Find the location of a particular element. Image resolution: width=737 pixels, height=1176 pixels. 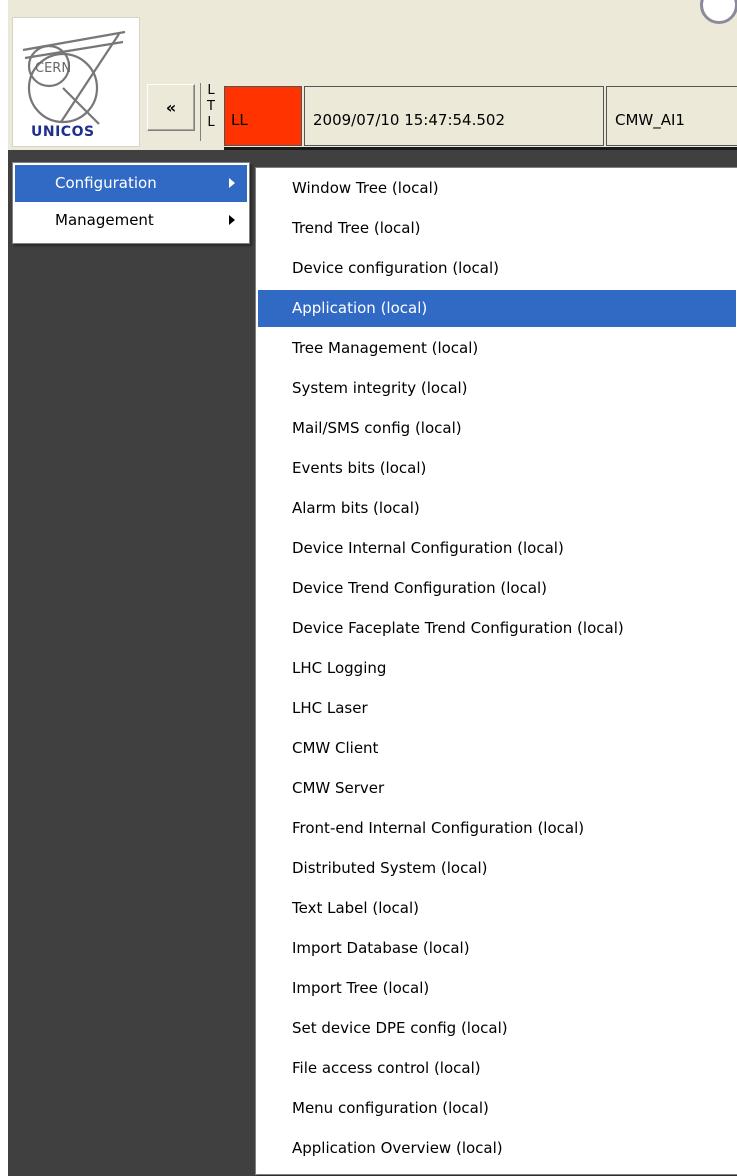

menu-item: File access control (local) is located at coordinates (497, 1068).